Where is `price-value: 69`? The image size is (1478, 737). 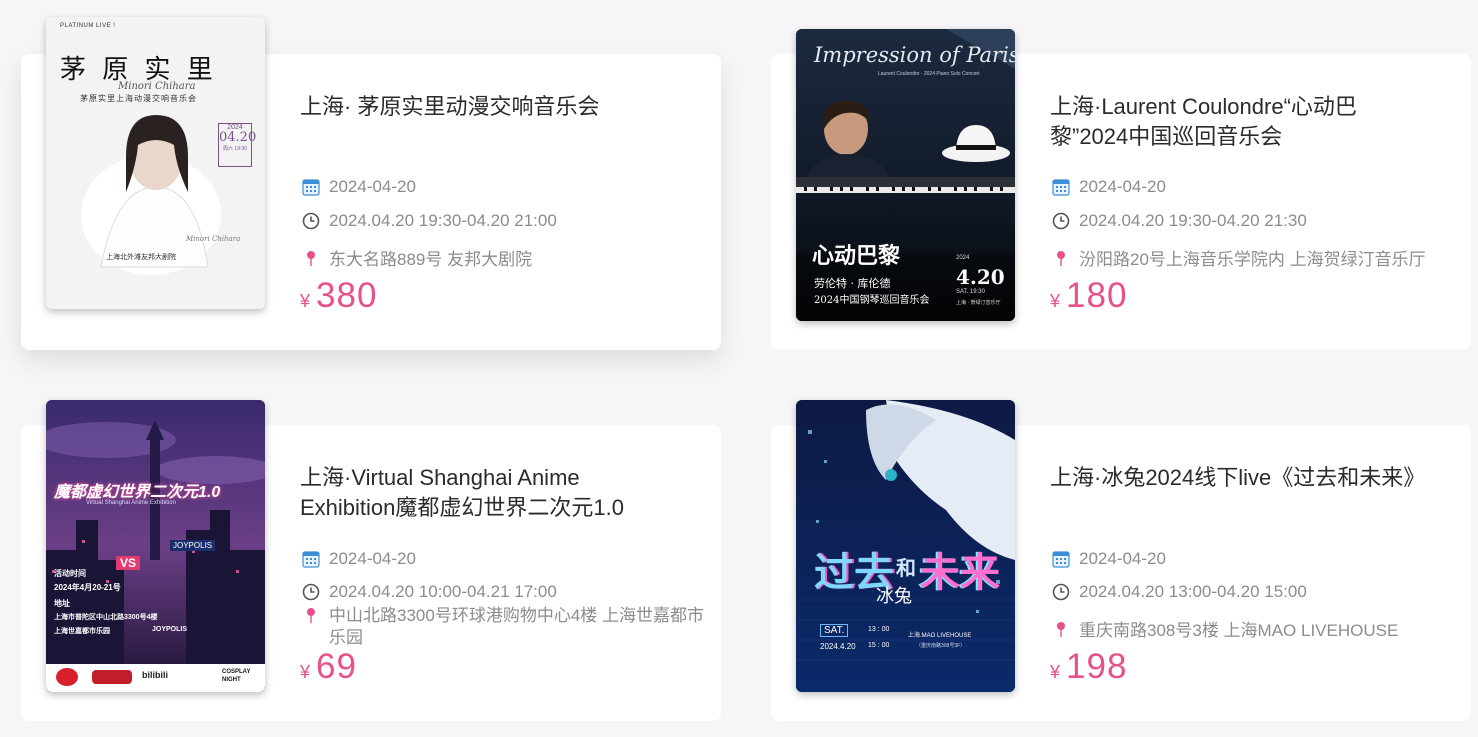 price-value: 69 is located at coordinates (336, 666).